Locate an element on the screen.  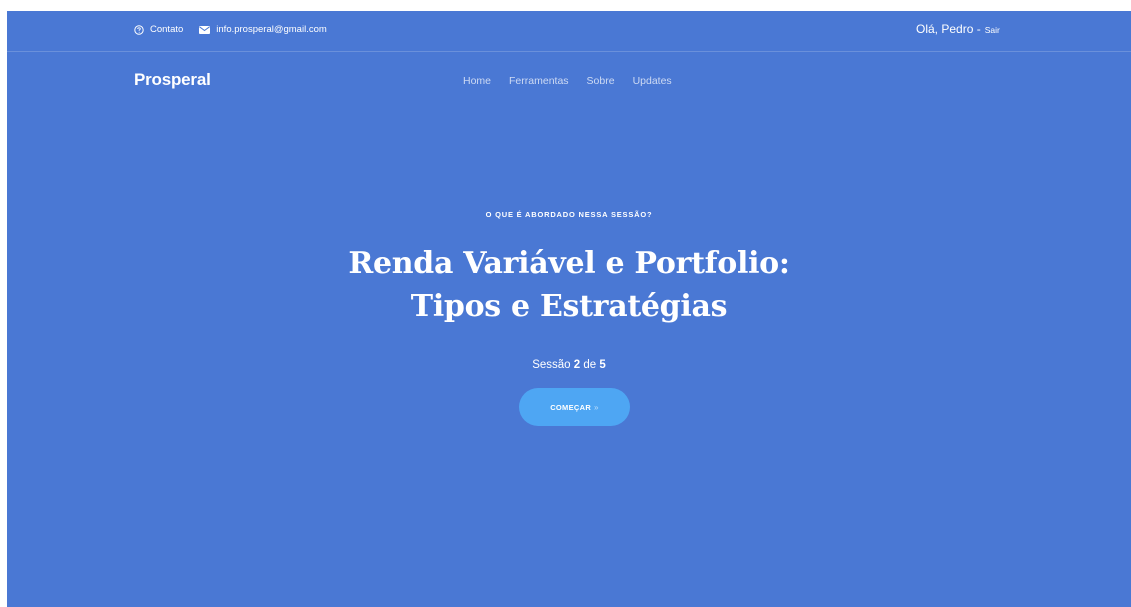
session-prefix: Sessão is located at coordinates (551, 365).